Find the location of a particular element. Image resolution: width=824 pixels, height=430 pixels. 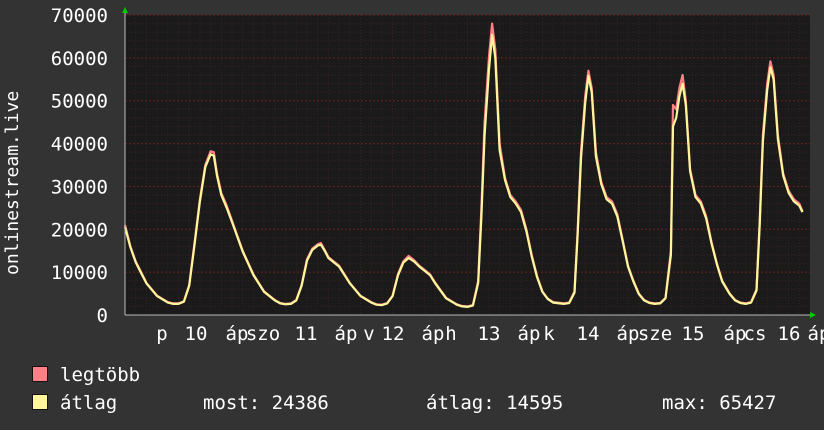

x-axis-ticks: p10ápszo11ápv12áph13ápk14ápsze15ápcs16áp is located at coordinates (490, 334).